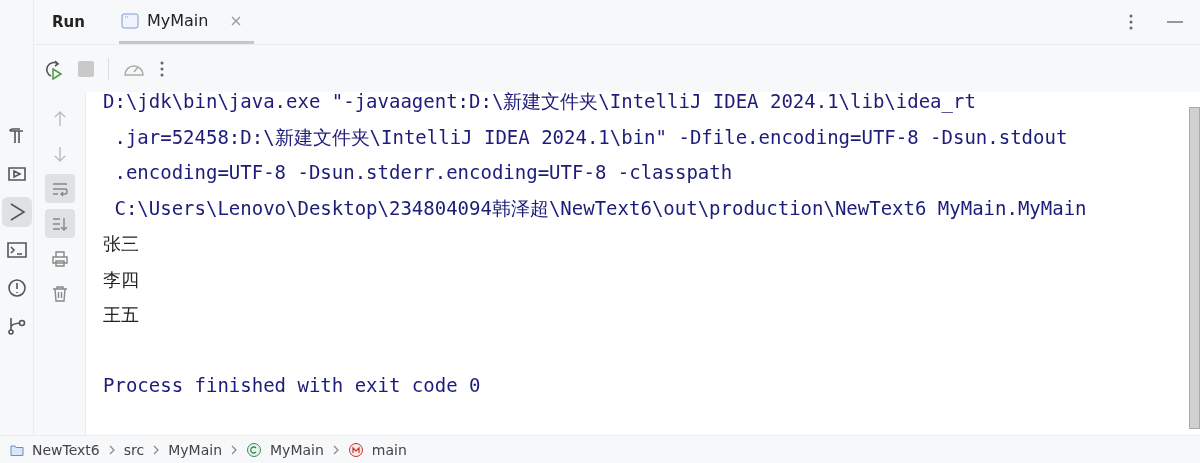  I want to click on scrollbar, so click(1194, 268).